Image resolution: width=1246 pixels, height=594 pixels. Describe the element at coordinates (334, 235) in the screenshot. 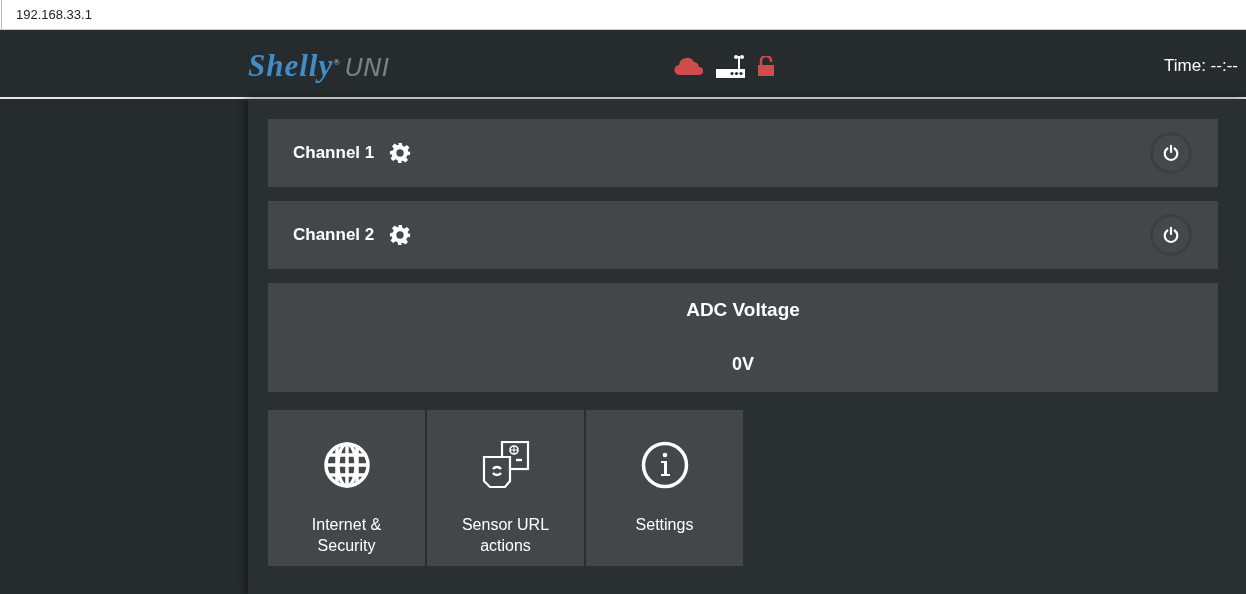

I see `channel-name: Channel 2` at that location.